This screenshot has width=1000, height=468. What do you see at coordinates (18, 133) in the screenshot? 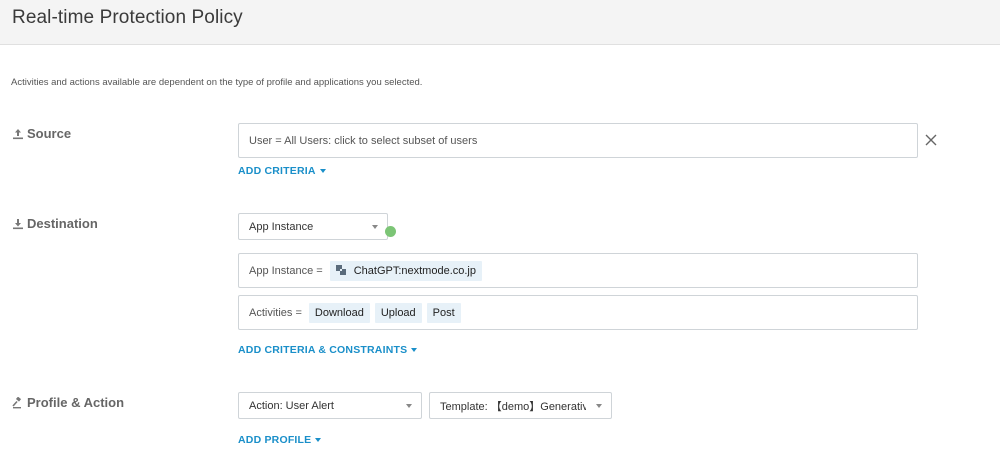
I see `upload-icon` at bounding box center [18, 133].